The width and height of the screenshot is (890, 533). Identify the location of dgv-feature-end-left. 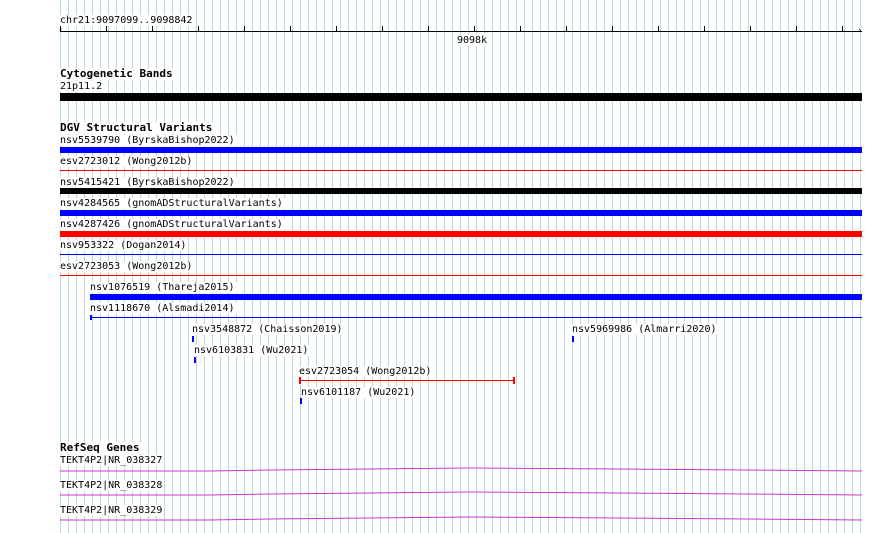
(300, 380).